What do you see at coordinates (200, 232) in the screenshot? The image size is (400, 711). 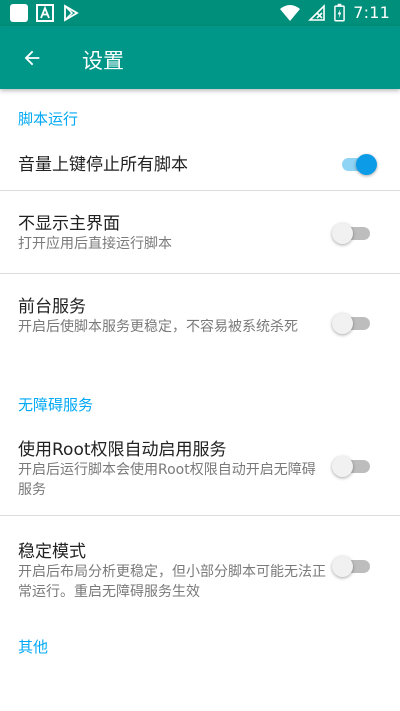 I see `setting-hide-main: 不显示主界面 打开应用后直接运行脚本` at bounding box center [200, 232].